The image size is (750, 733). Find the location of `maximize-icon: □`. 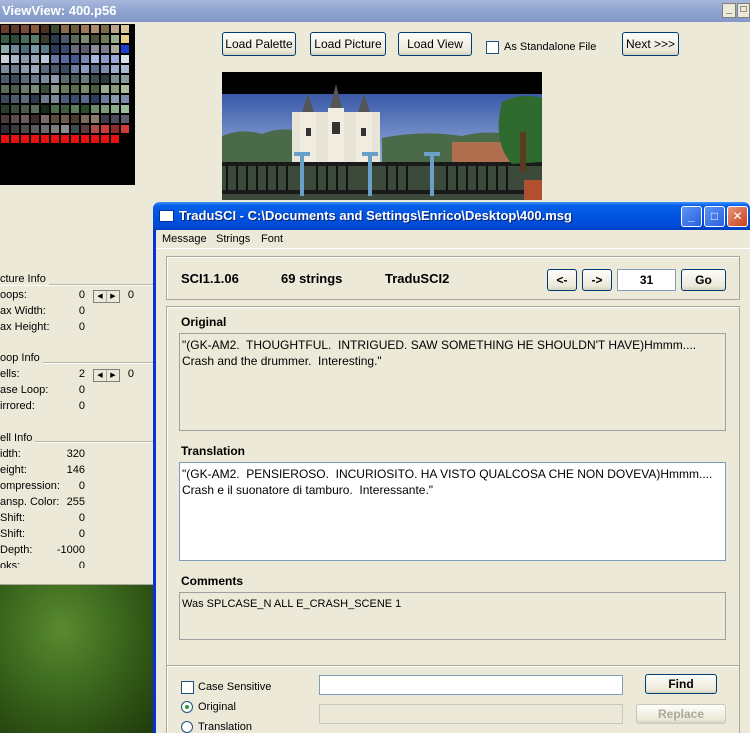

maximize-icon: □ is located at coordinates (714, 216).